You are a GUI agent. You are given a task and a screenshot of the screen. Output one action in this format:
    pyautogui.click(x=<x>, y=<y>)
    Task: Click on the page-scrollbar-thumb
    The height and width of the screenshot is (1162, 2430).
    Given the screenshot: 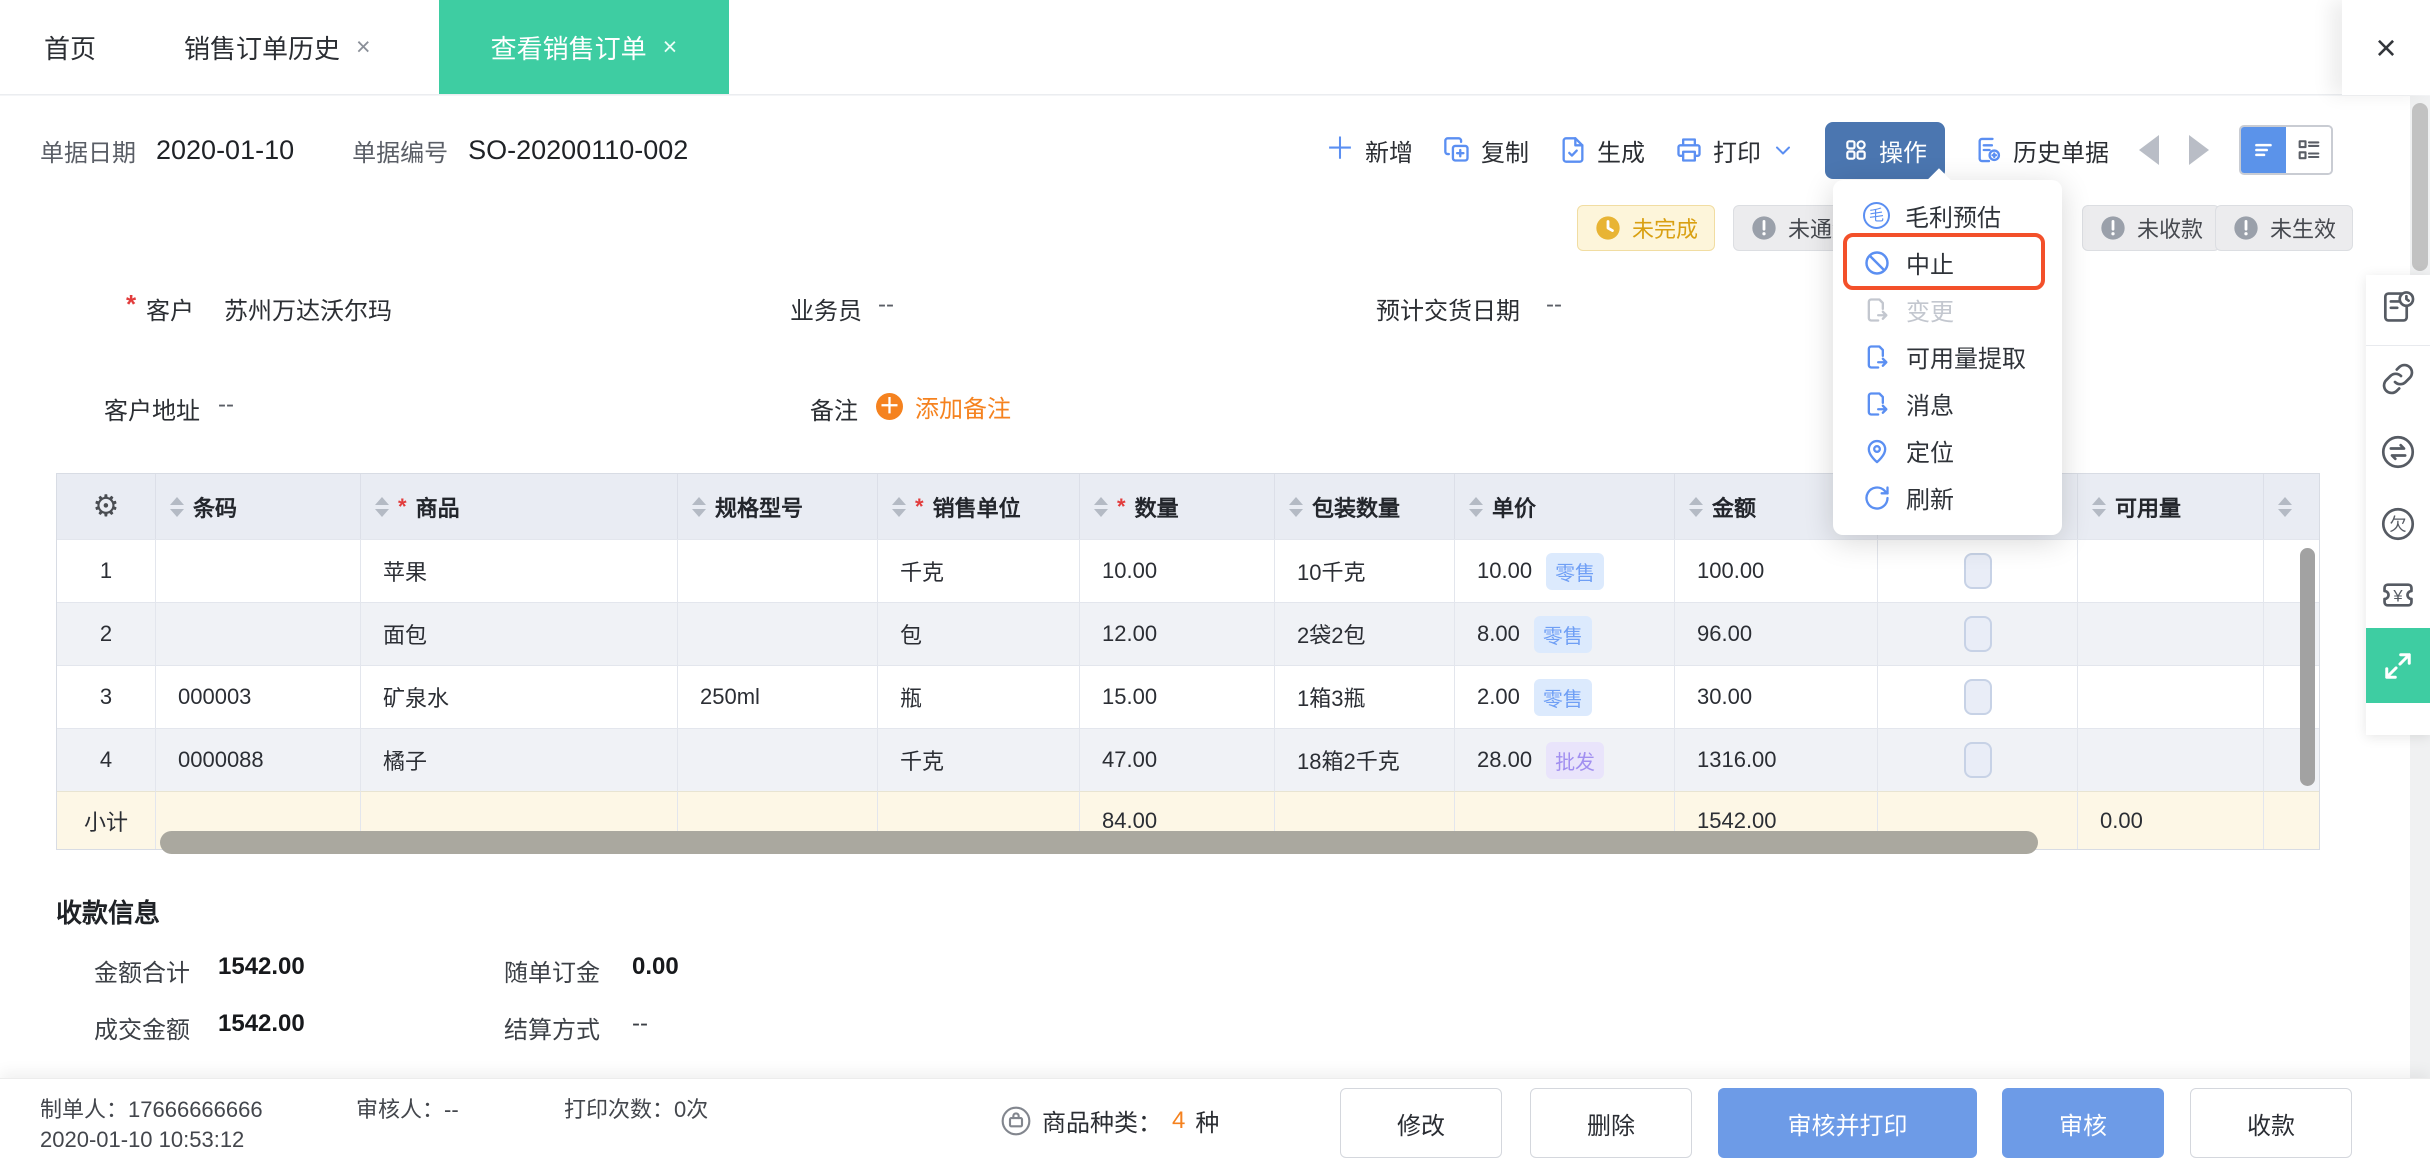 What is the action you would take?
    pyautogui.click(x=2420, y=187)
    